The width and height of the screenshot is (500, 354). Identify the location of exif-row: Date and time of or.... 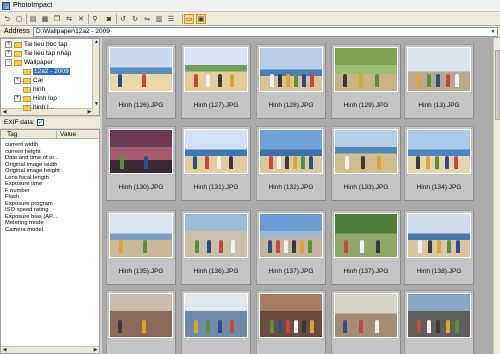
(32, 158).